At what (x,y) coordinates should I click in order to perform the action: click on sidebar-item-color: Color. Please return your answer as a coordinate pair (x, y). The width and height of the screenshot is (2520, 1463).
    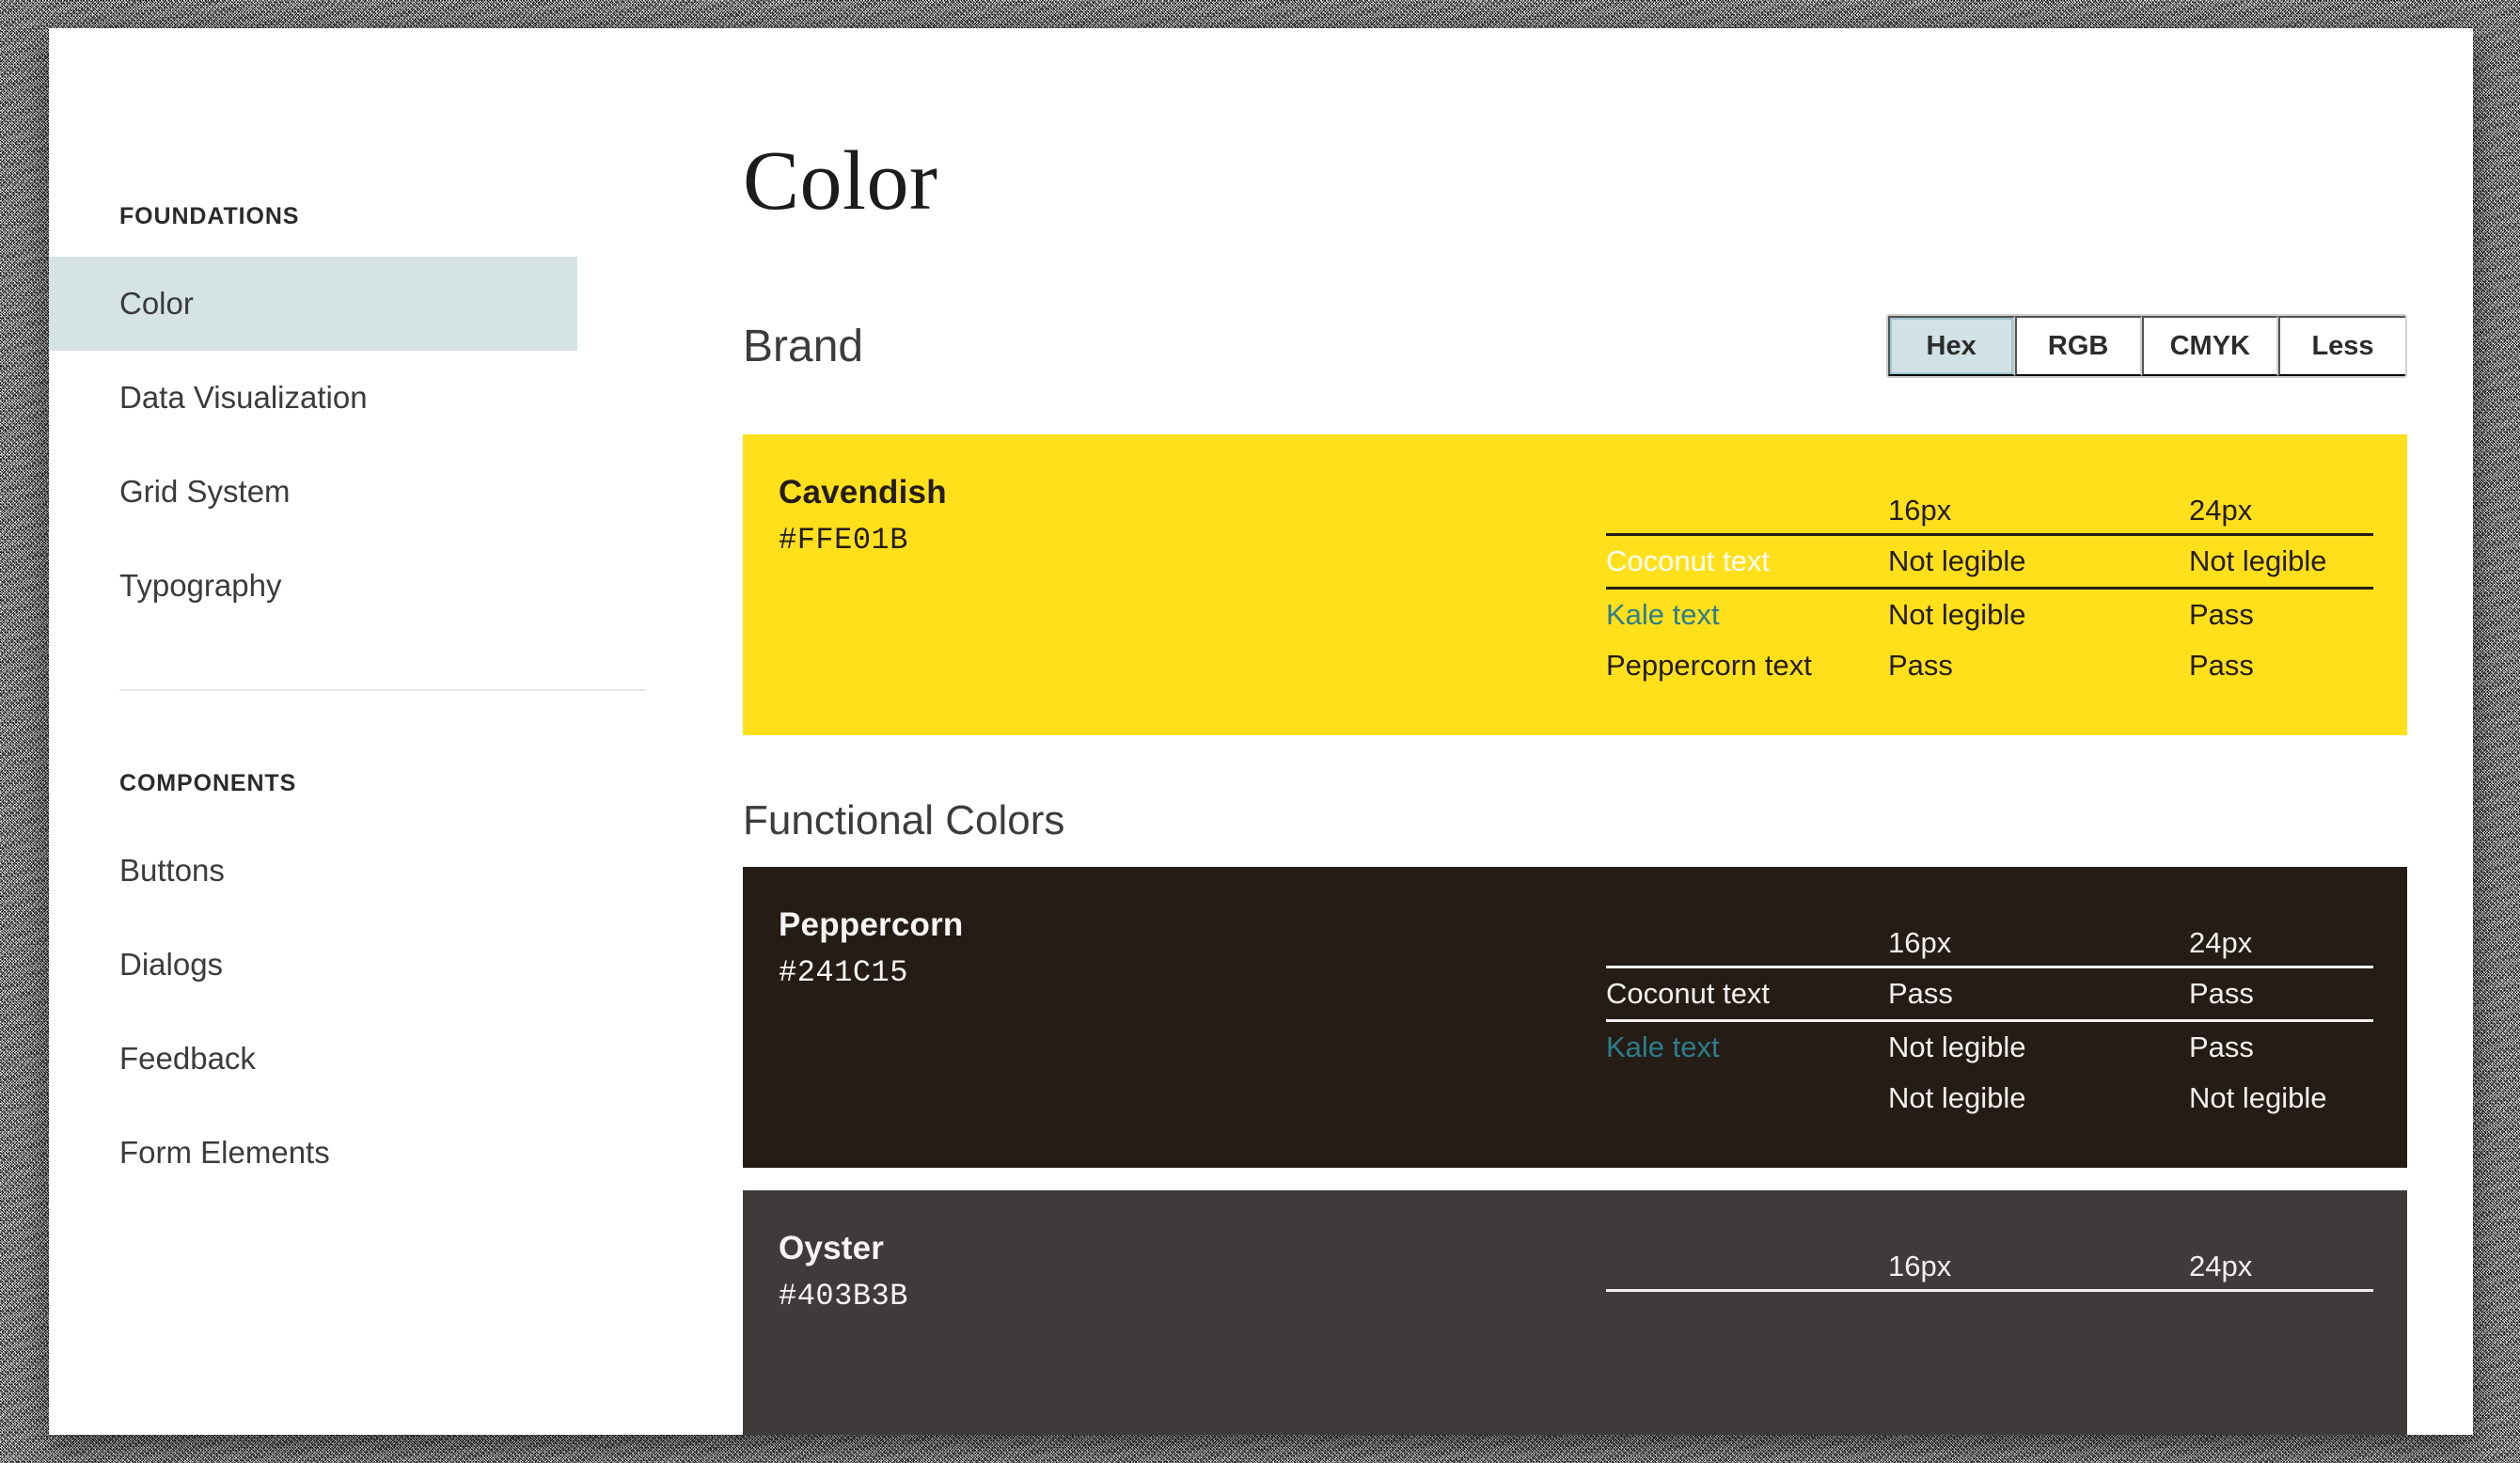
    Looking at the image, I should click on (313, 304).